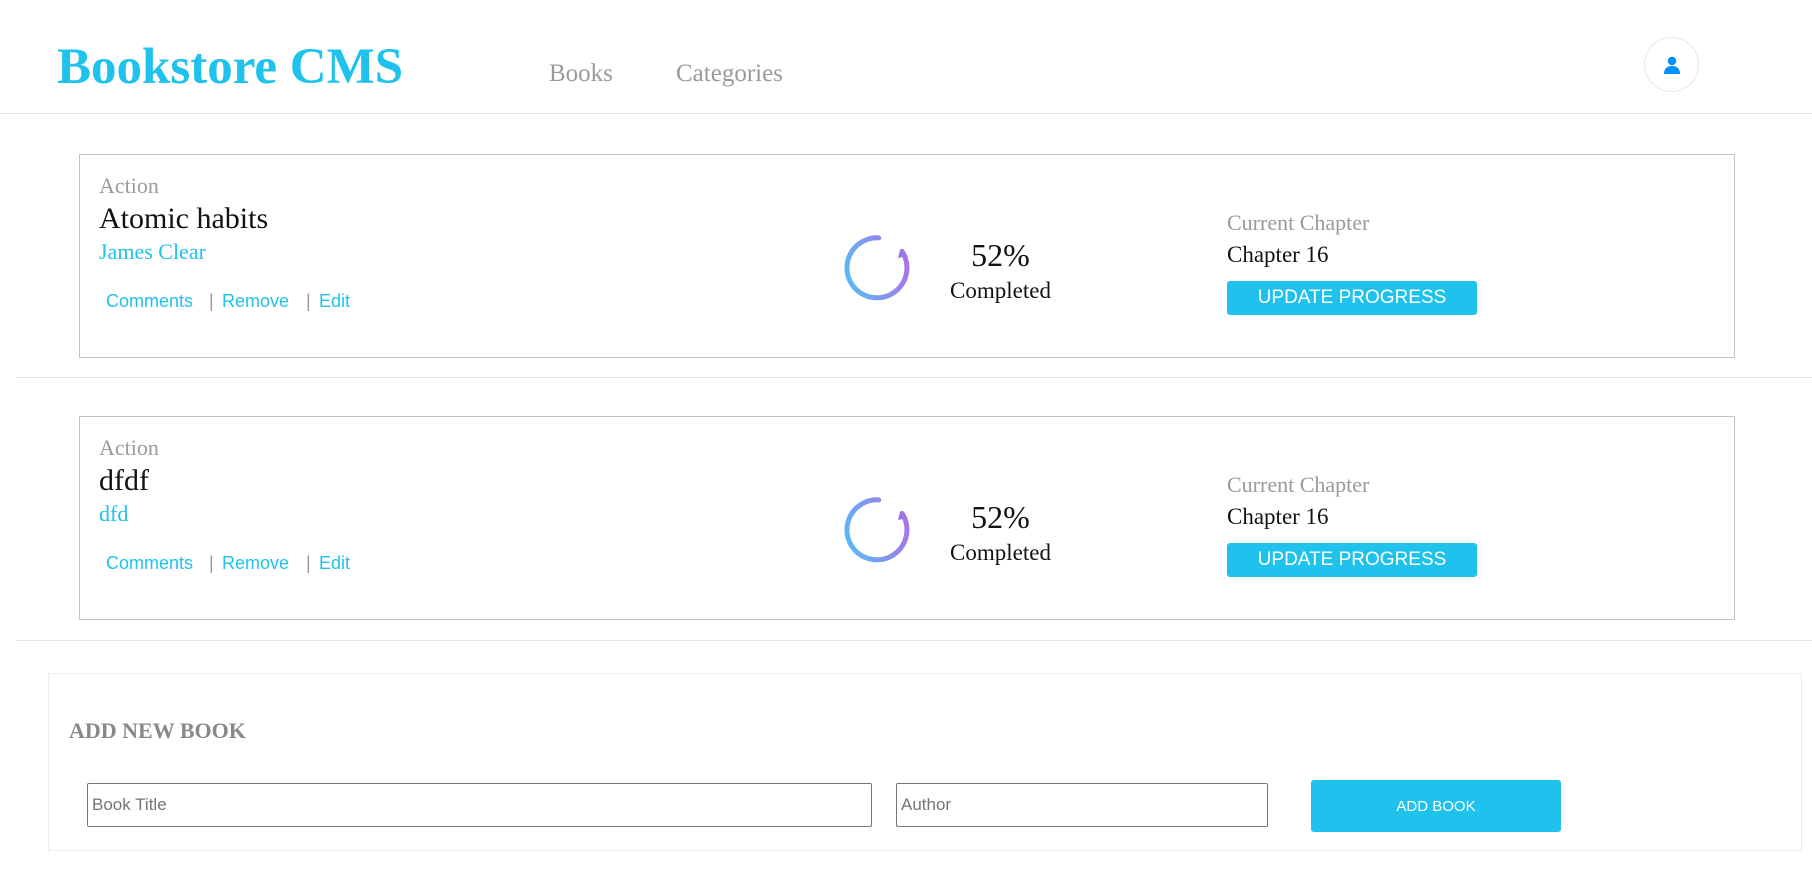  I want to click on nav-categories-link: Categories, so click(729, 74).